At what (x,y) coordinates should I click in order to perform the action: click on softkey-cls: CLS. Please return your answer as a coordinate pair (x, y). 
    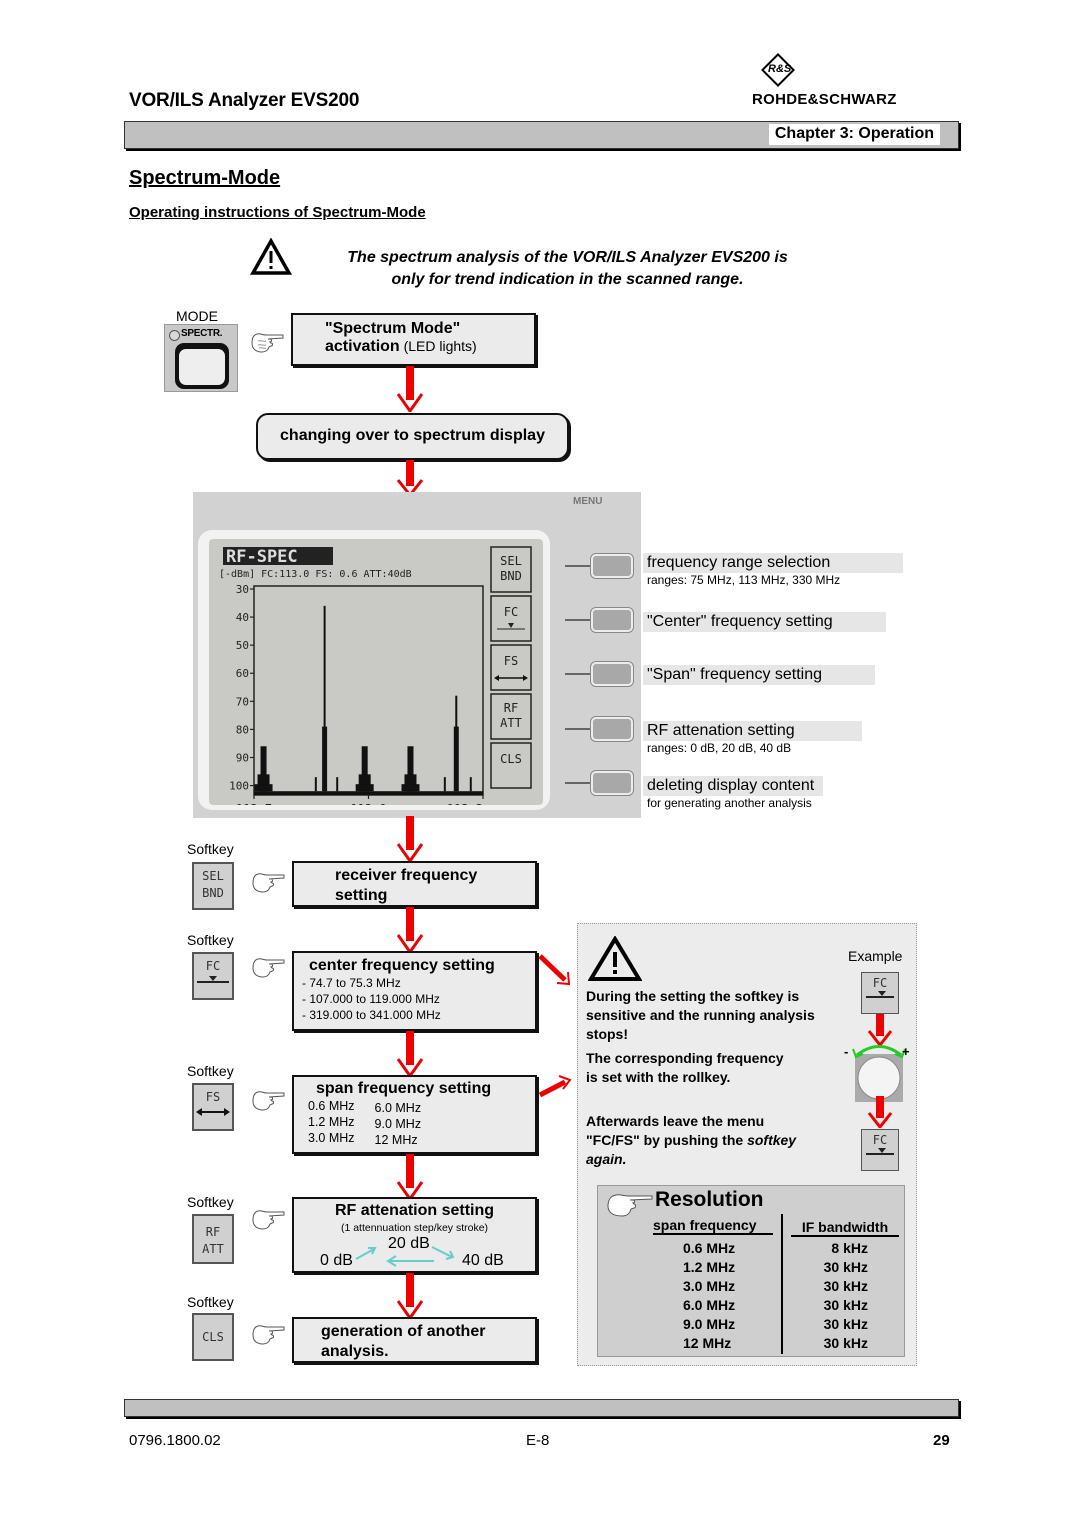
    Looking at the image, I should click on (213, 1337).